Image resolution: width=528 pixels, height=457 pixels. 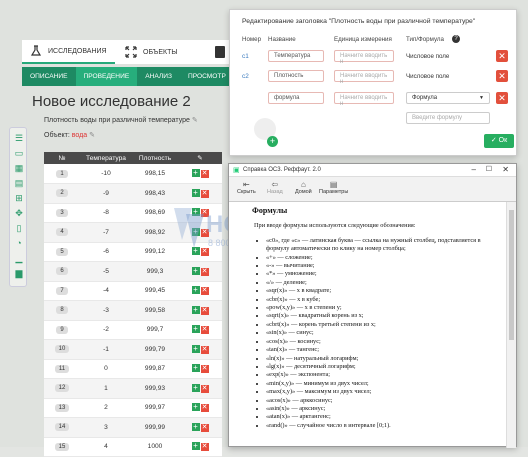 I want to click on density-cell: 998,15, so click(x=155, y=174).